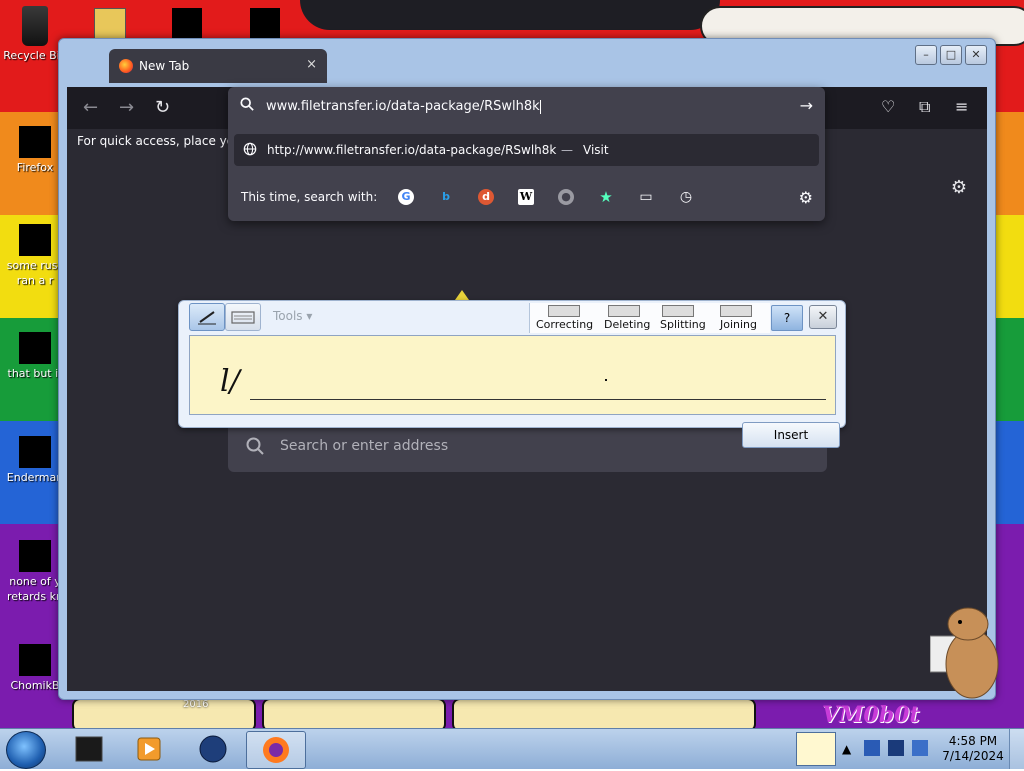 The height and width of the screenshot is (771, 1024). What do you see at coordinates (230, 381) in the screenshot?
I see `handwritten-ink: l/` at bounding box center [230, 381].